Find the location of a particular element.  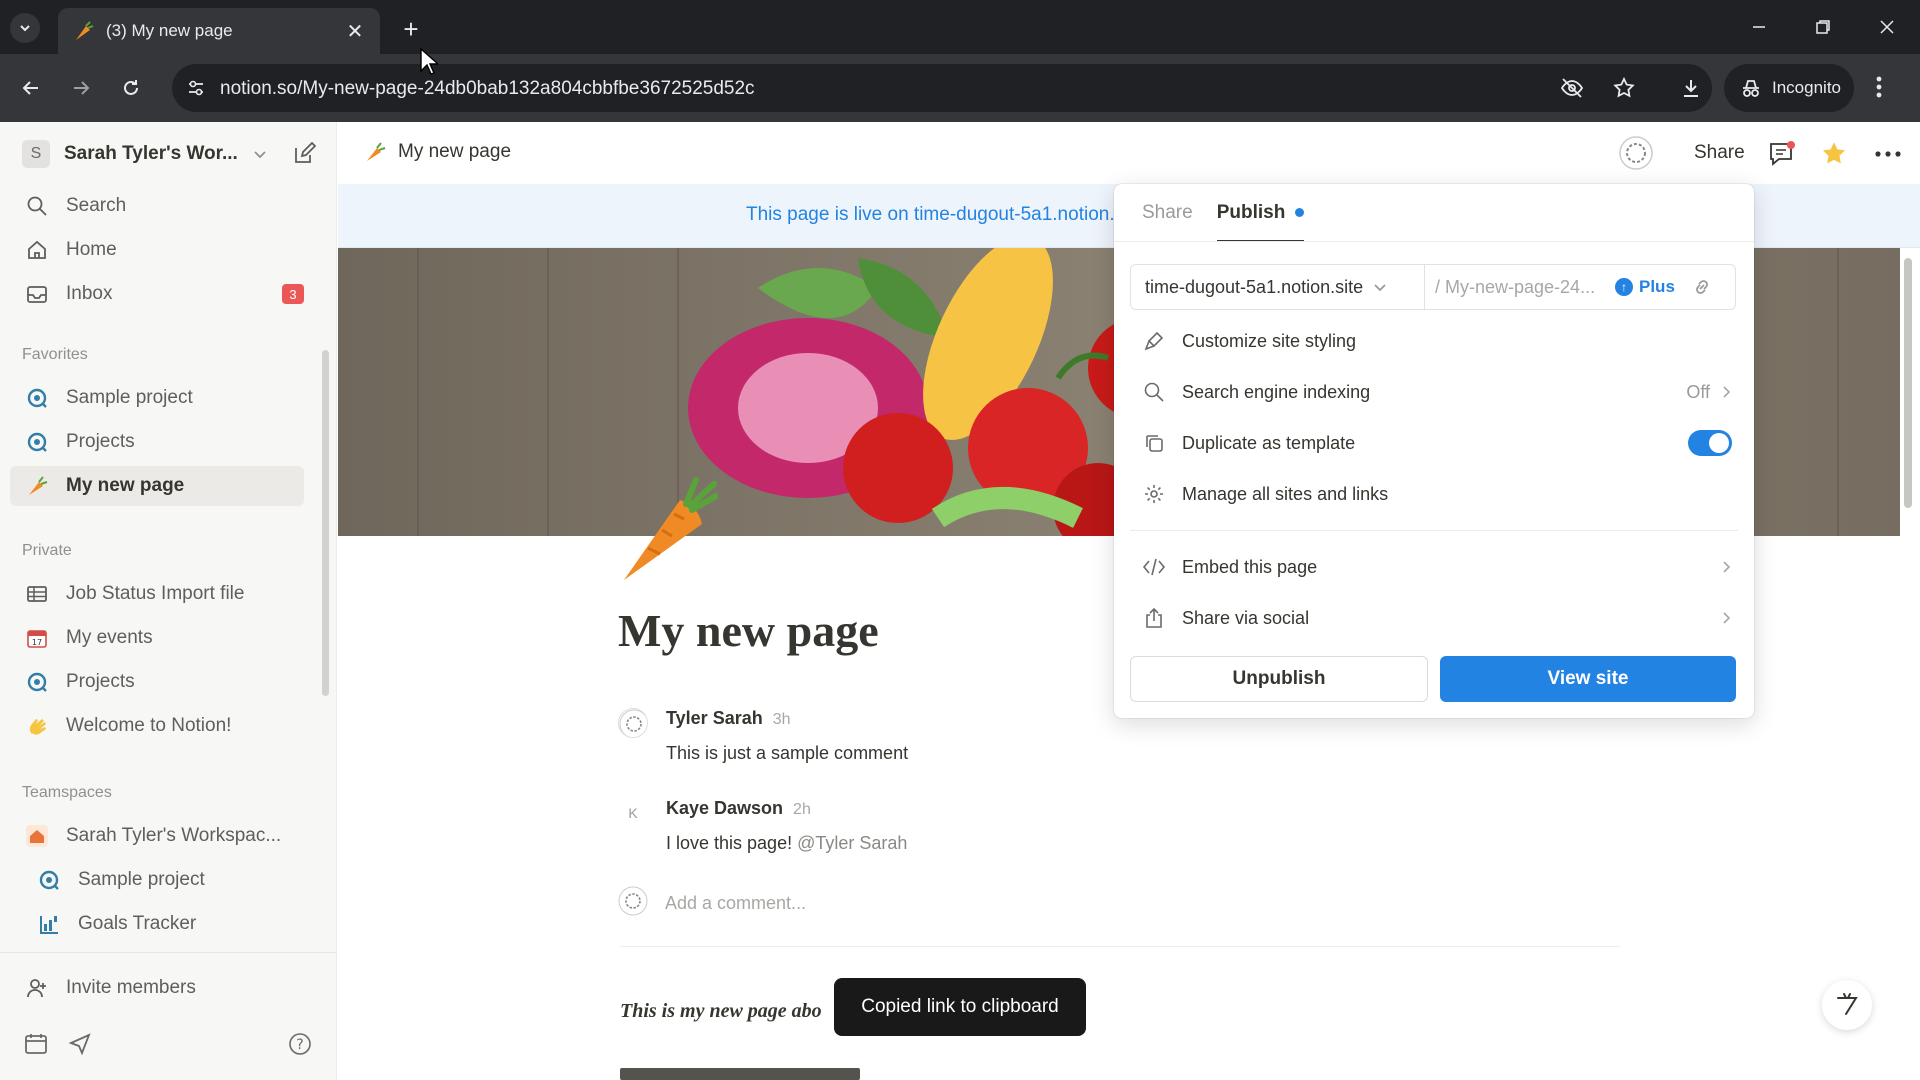

comment-mention: @Tyler Sarah is located at coordinates (852, 843).